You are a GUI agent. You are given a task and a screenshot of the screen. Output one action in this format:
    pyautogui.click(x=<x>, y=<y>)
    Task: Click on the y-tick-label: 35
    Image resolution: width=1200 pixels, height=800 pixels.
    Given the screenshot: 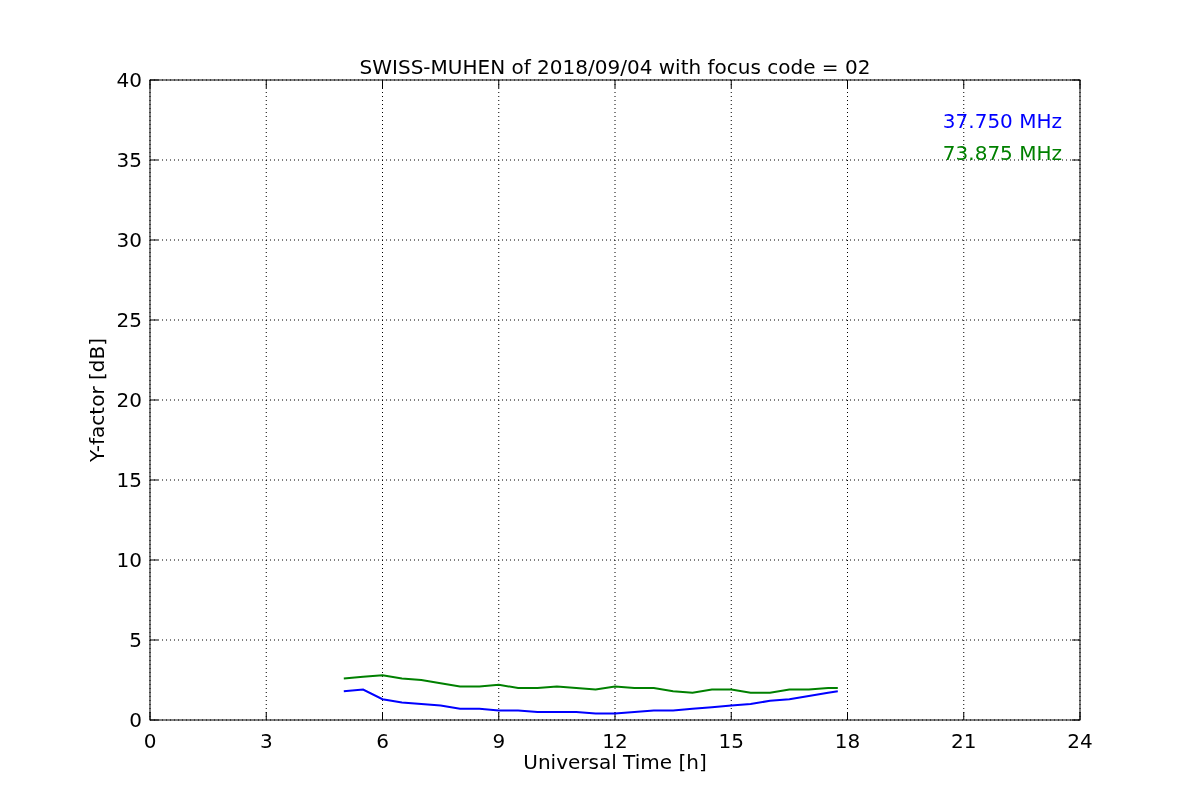 What is the action you would take?
    pyautogui.click(x=129, y=160)
    